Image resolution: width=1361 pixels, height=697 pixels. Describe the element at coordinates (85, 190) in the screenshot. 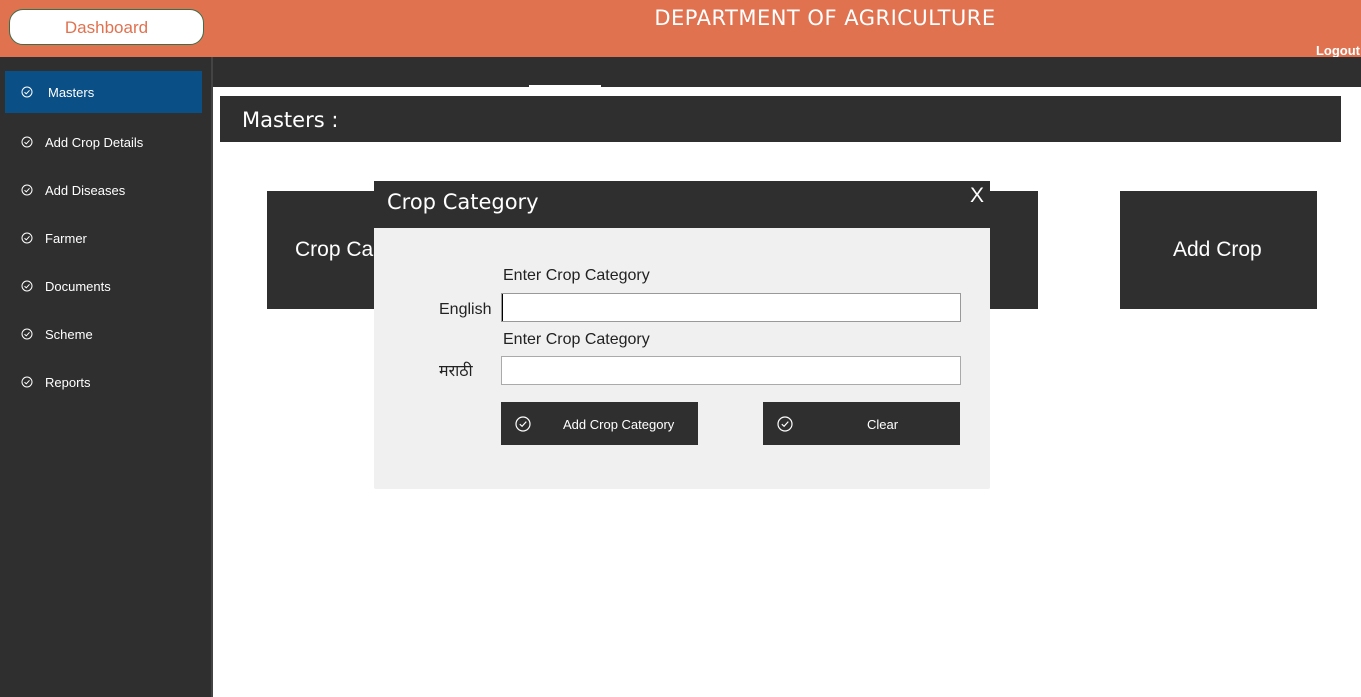

I see `sidebar-item-label: Add Diseases` at that location.